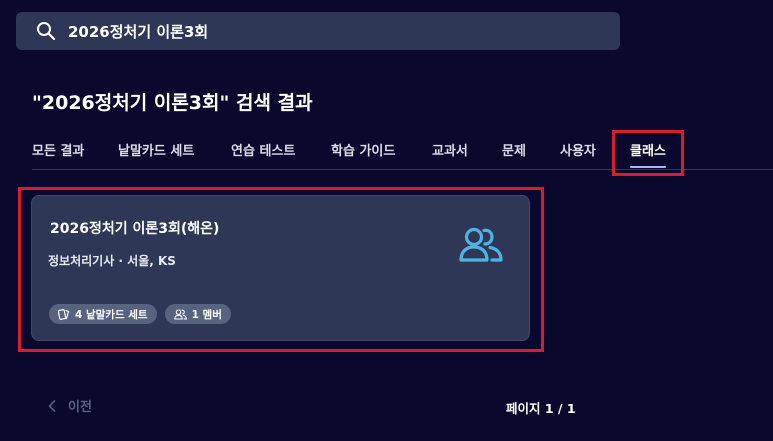 Image resolution: width=773 pixels, height=441 pixels. I want to click on tab-flashcard-sets: 낱말카드 세트, so click(156, 155).